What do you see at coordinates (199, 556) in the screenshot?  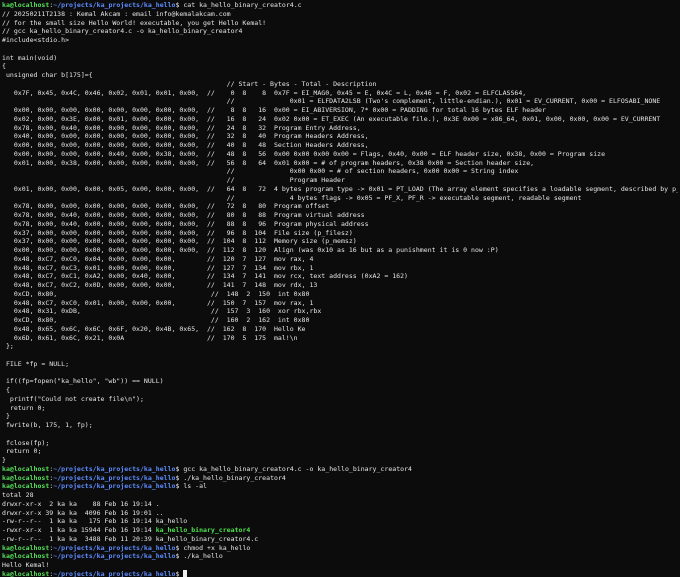 I see `terminal-text: $ ./ka_hello` at bounding box center [199, 556].